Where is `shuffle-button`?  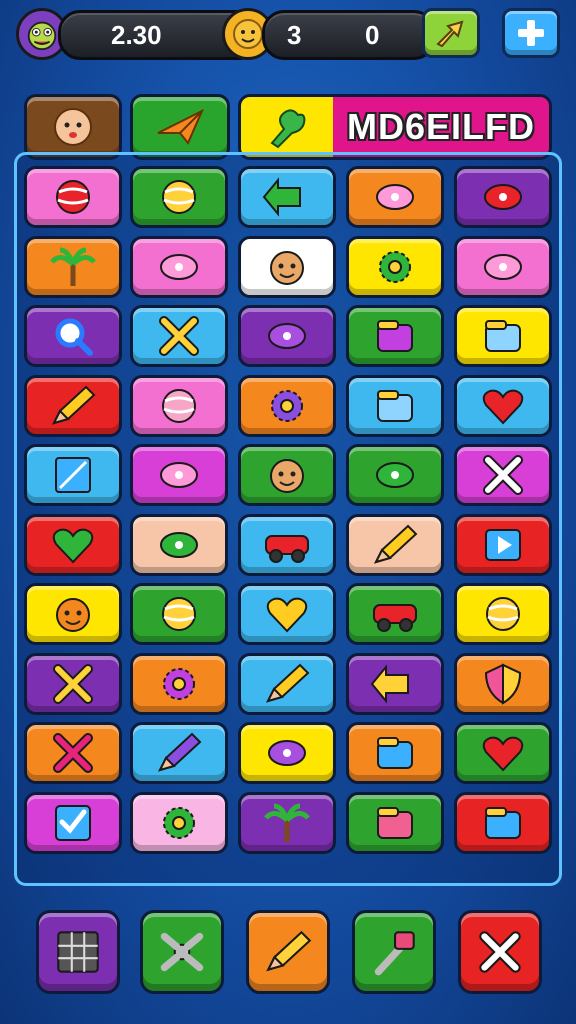 shuffle-button is located at coordinates (182, 952).